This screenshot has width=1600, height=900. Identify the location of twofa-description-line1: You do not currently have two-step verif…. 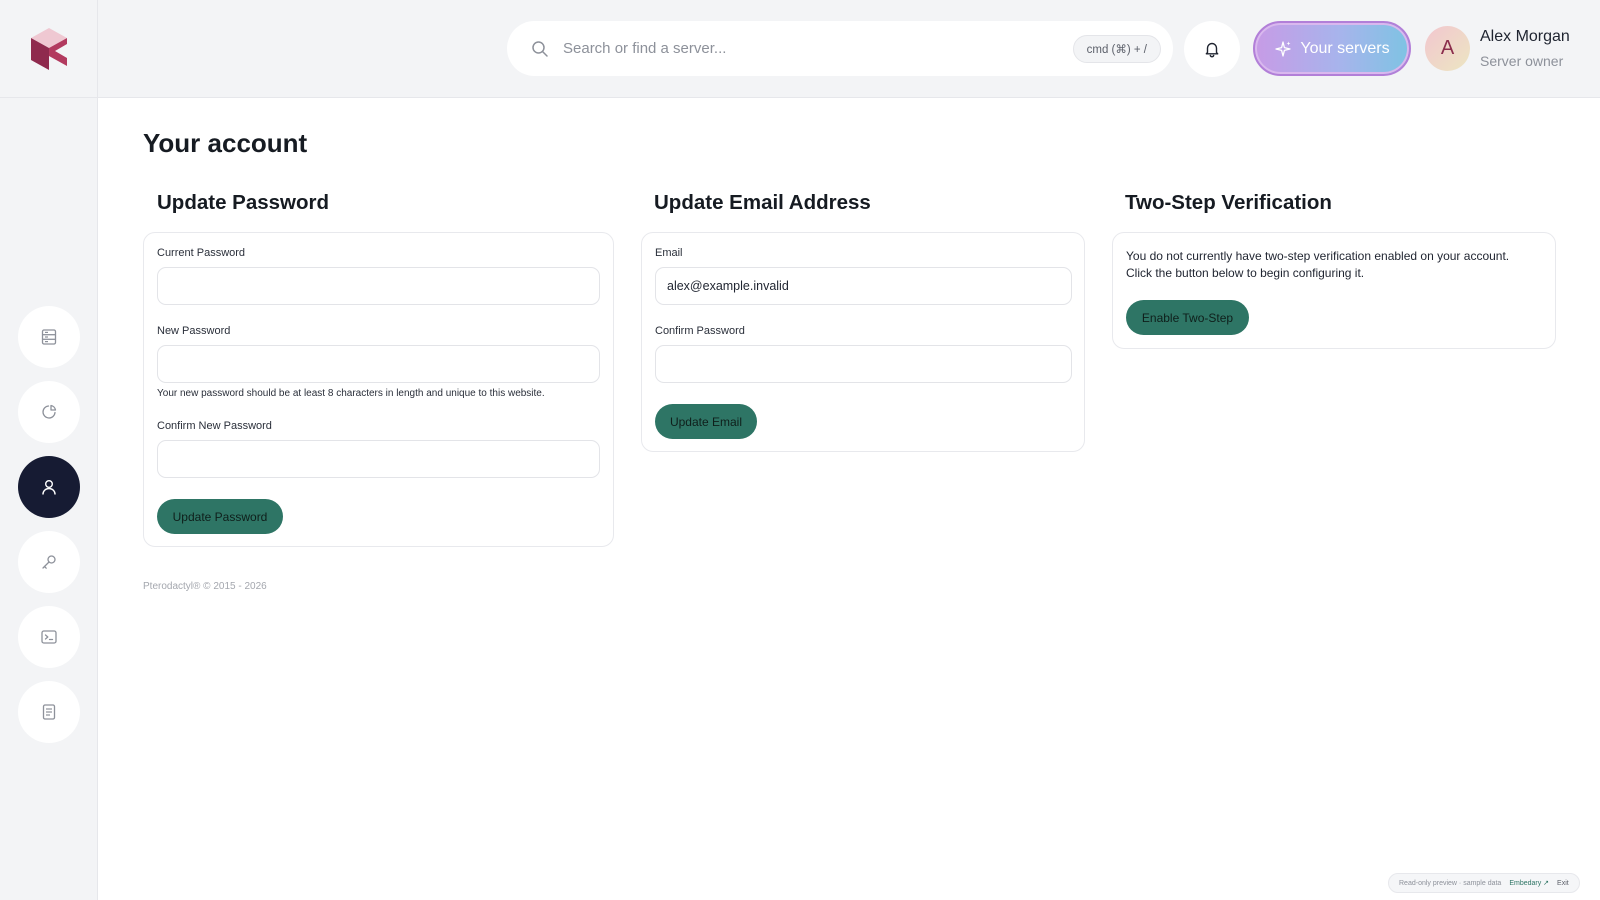
(1318, 256).